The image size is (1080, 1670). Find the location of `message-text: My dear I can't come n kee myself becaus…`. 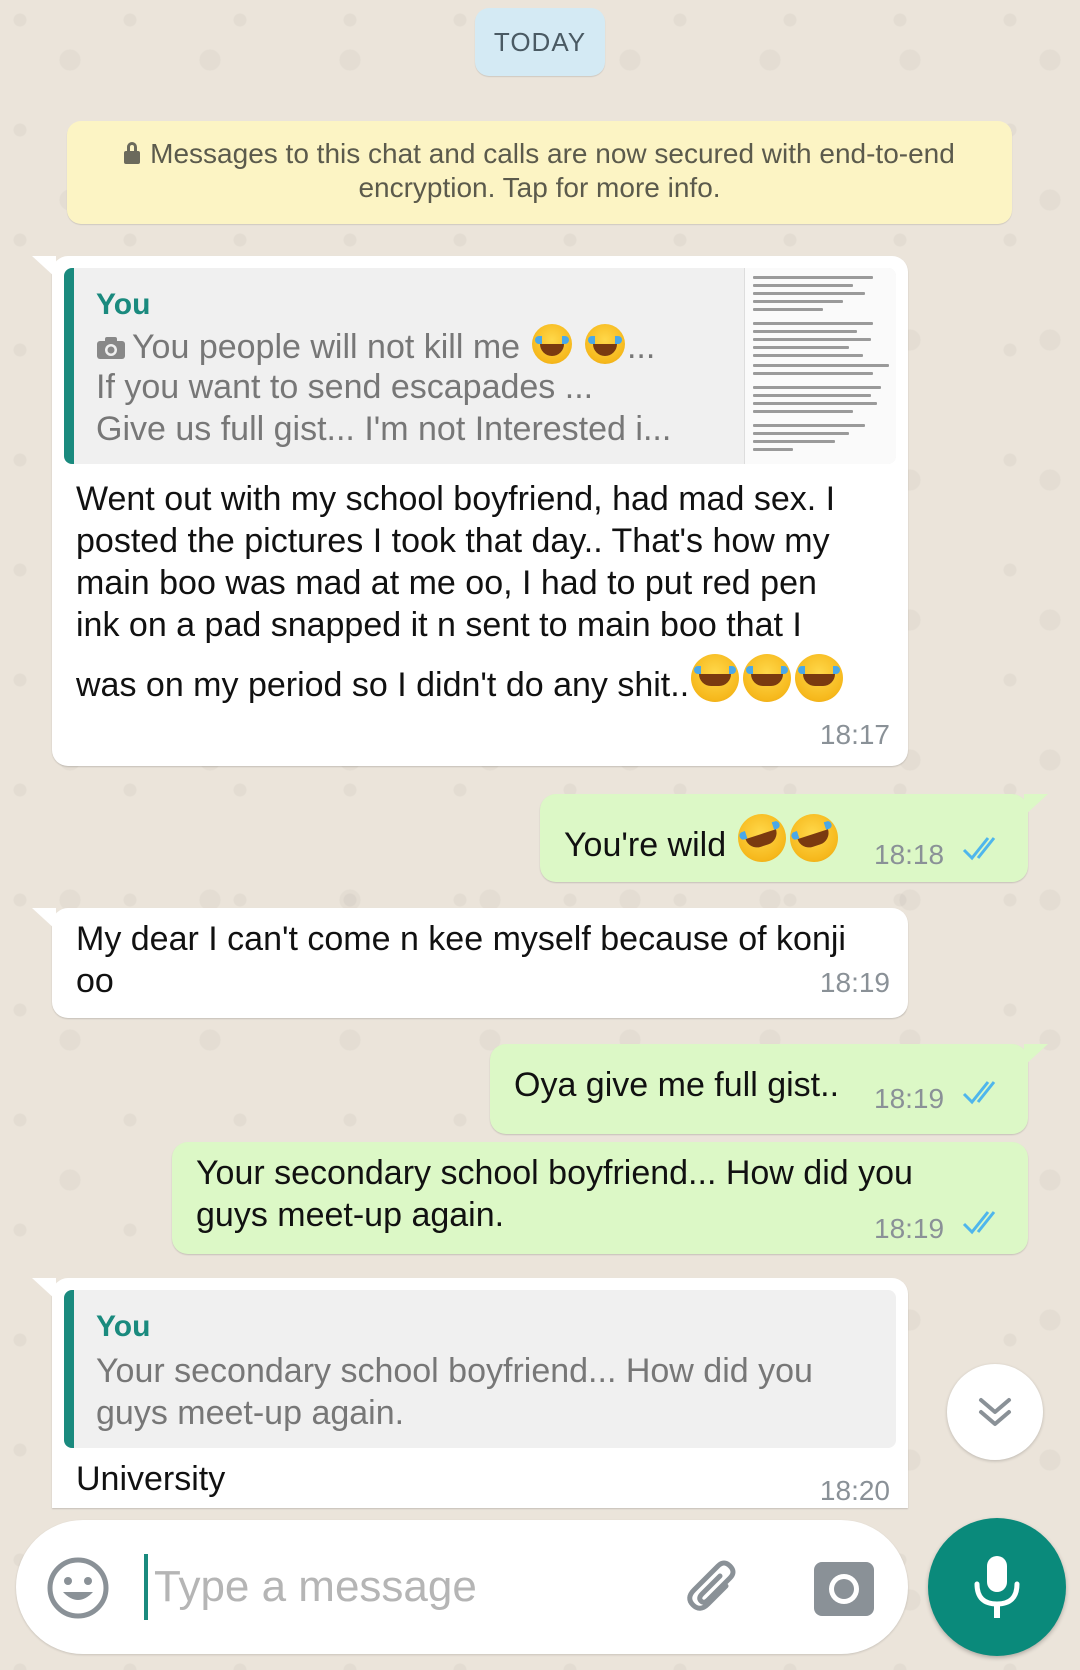

message-text: My dear I can't come n kee myself becaus… is located at coordinates (461, 960).